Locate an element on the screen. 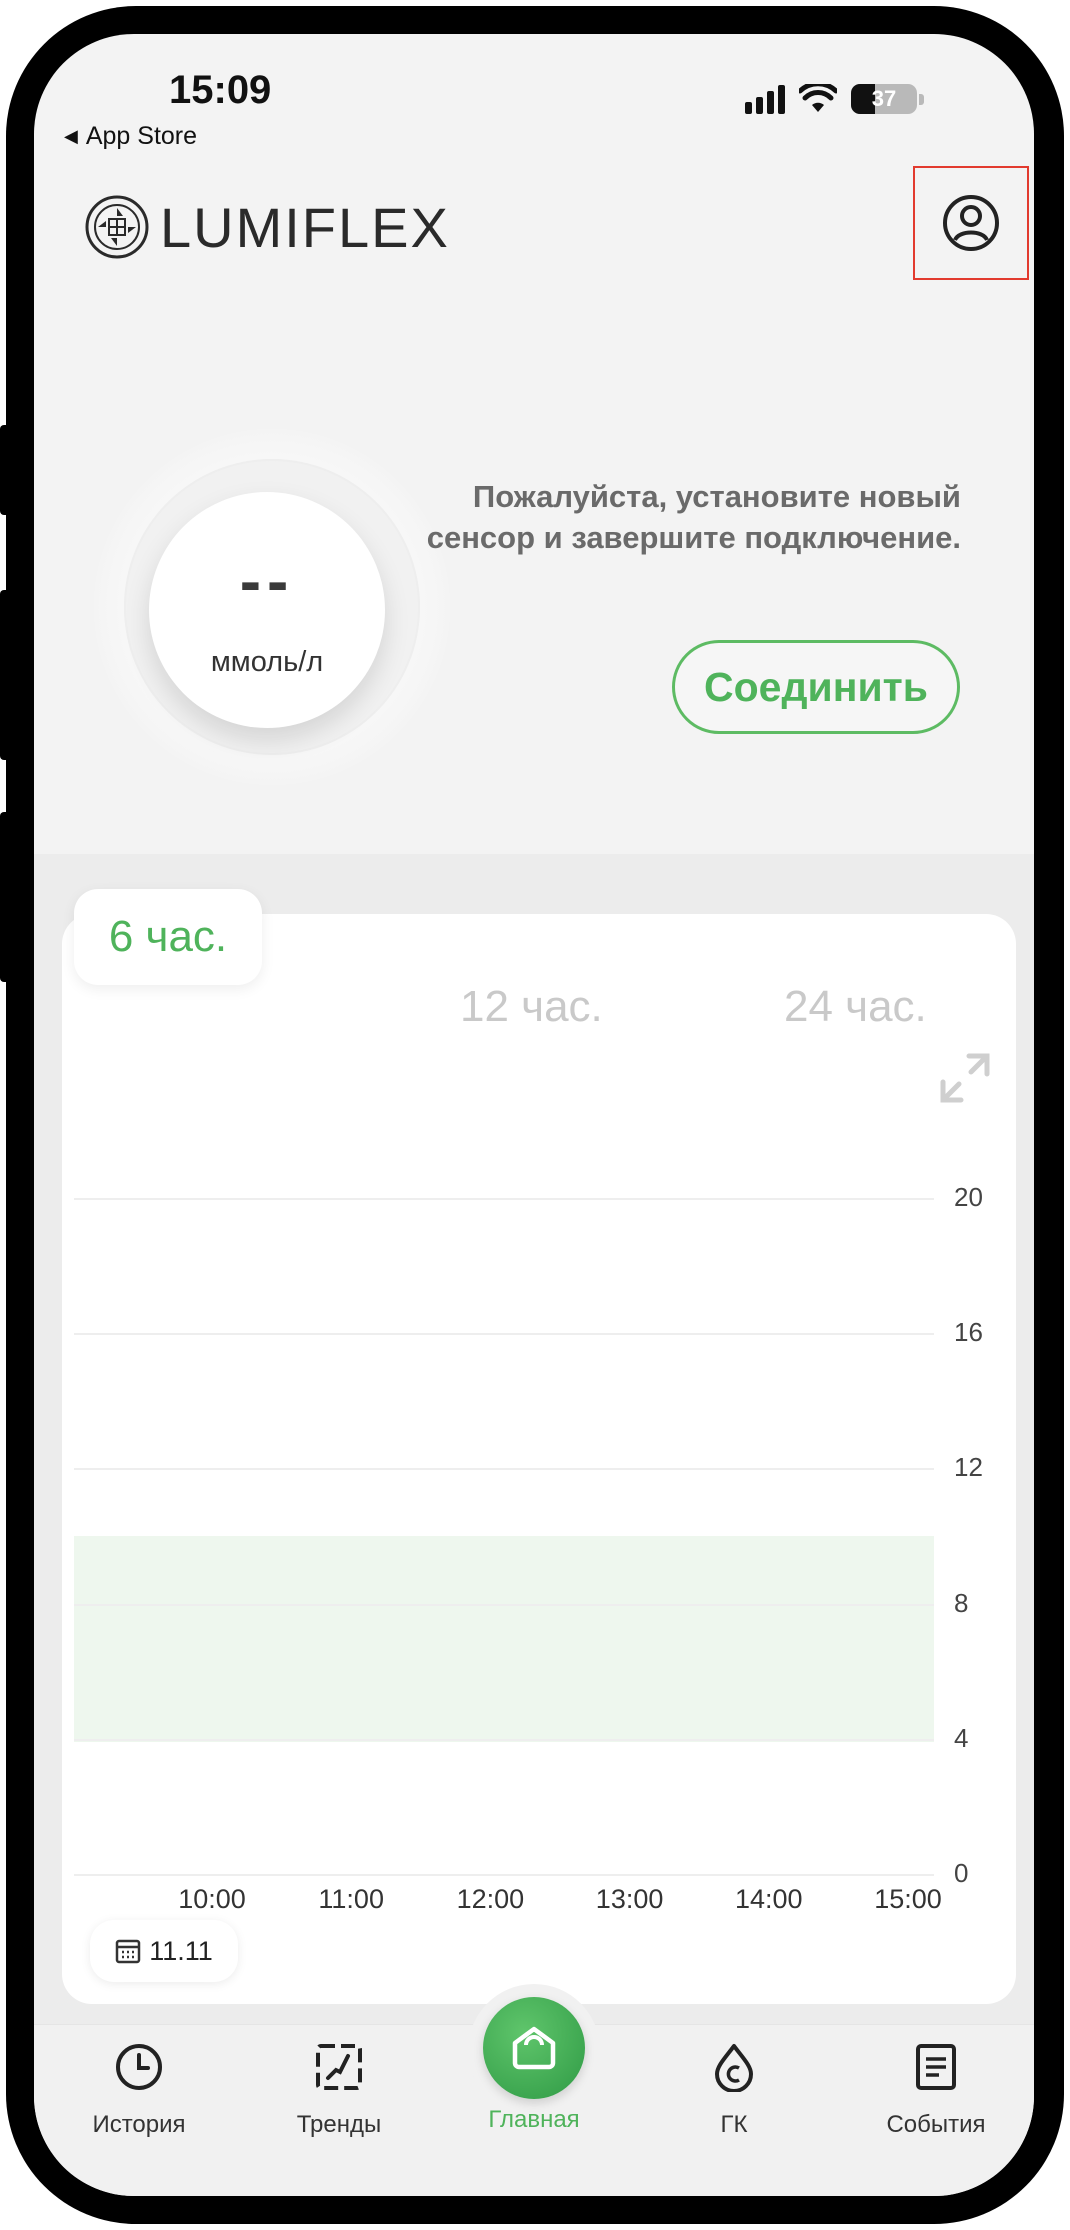 This screenshot has width=1070, height=2230. nav-home: Главная is located at coordinates (534, 2120).